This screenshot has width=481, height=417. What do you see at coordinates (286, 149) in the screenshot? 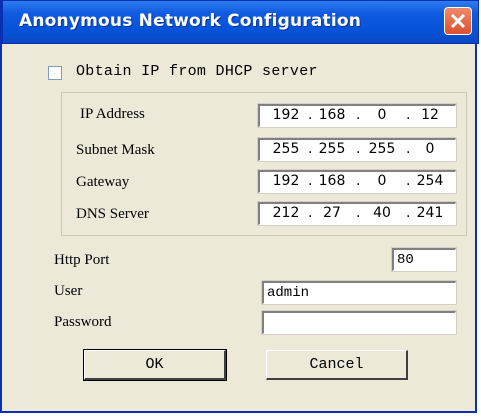
I see `subnet-octet-1: 255` at bounding box center [286, 149].